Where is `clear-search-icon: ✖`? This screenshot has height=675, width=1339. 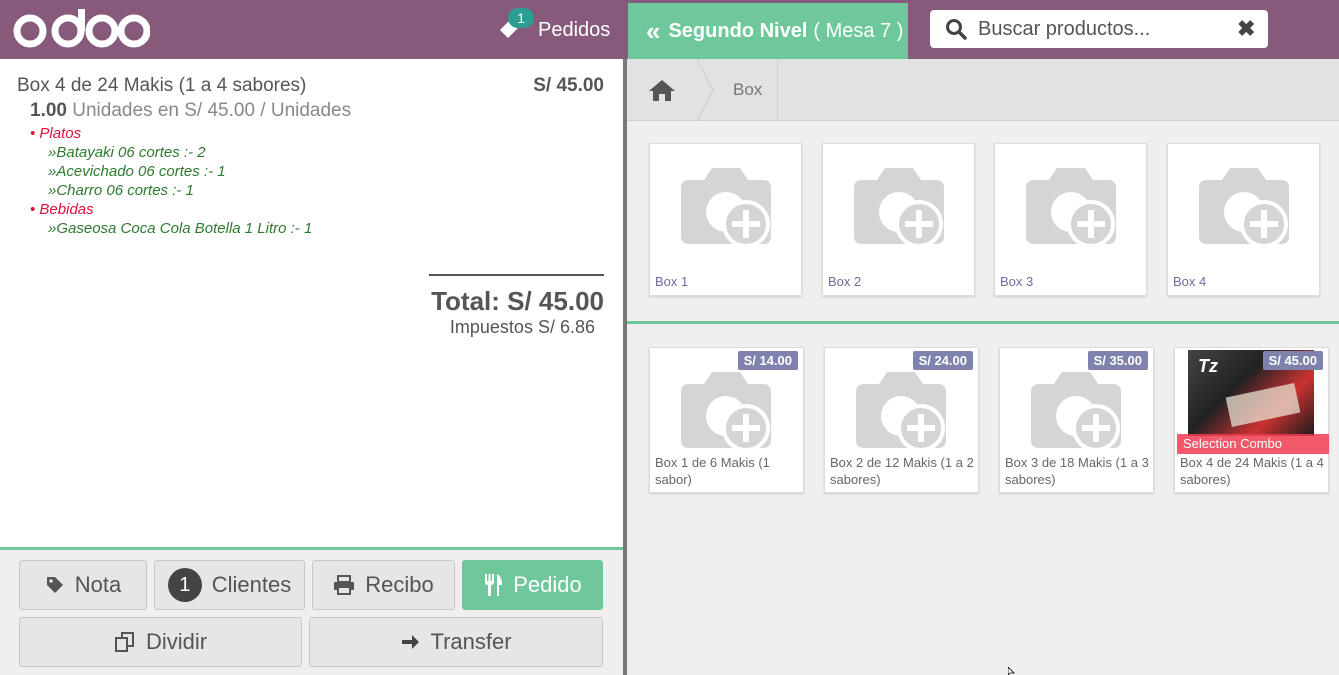
clear-search-icon: ✖ is located at coordinates (1246, 29).